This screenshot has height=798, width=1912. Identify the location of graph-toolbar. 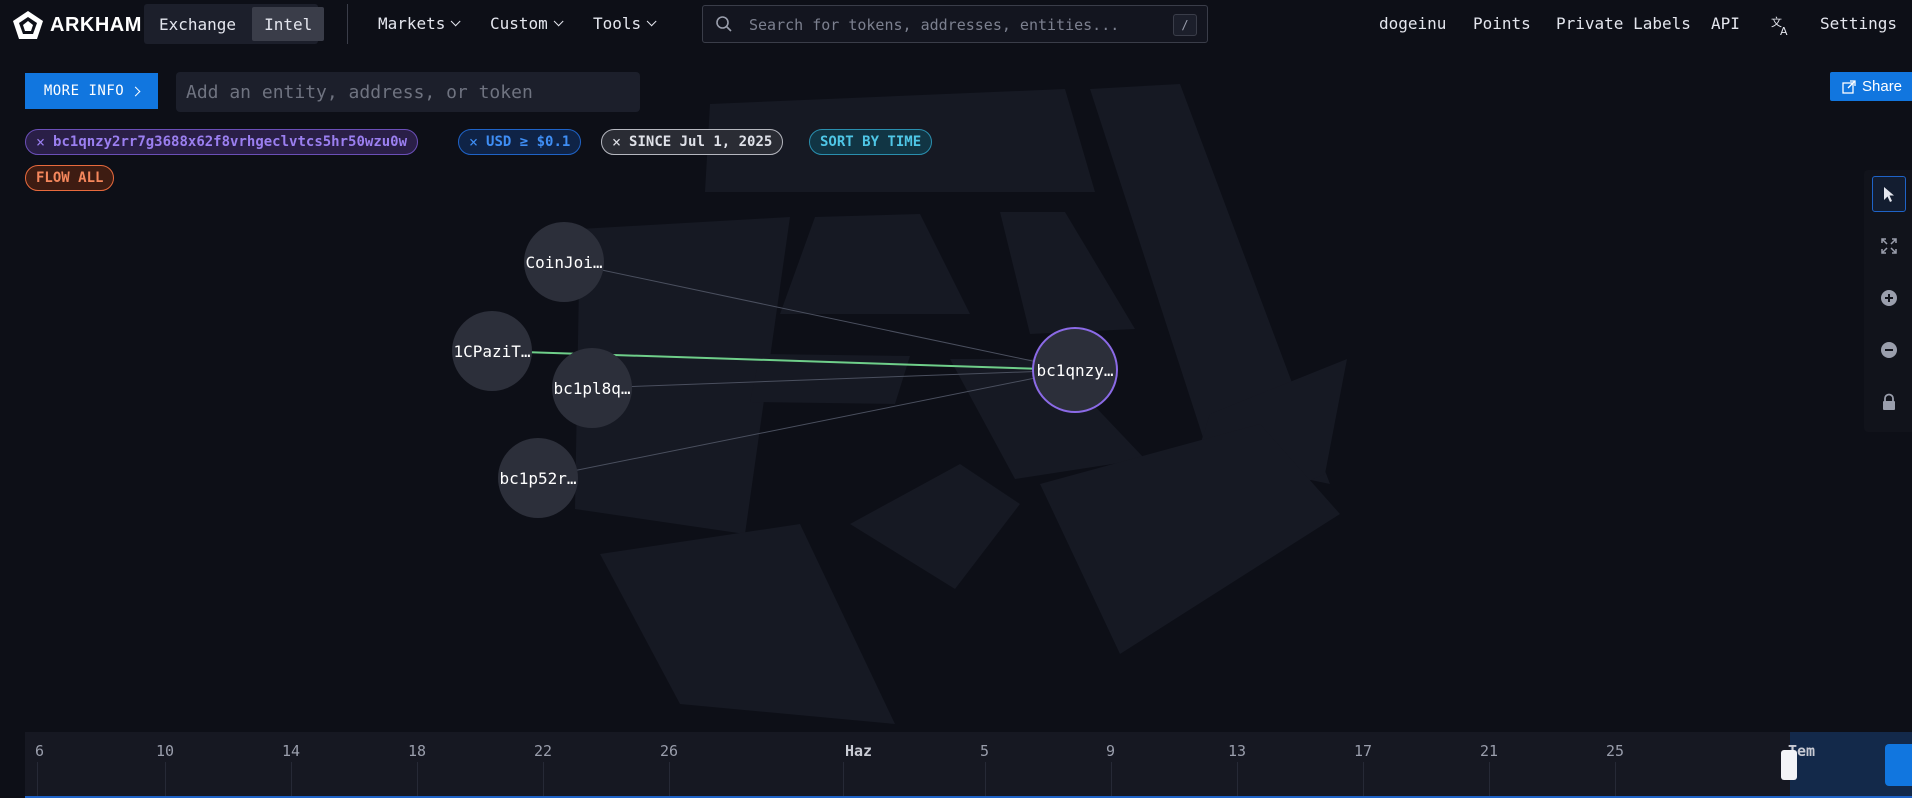
(1888, 301).